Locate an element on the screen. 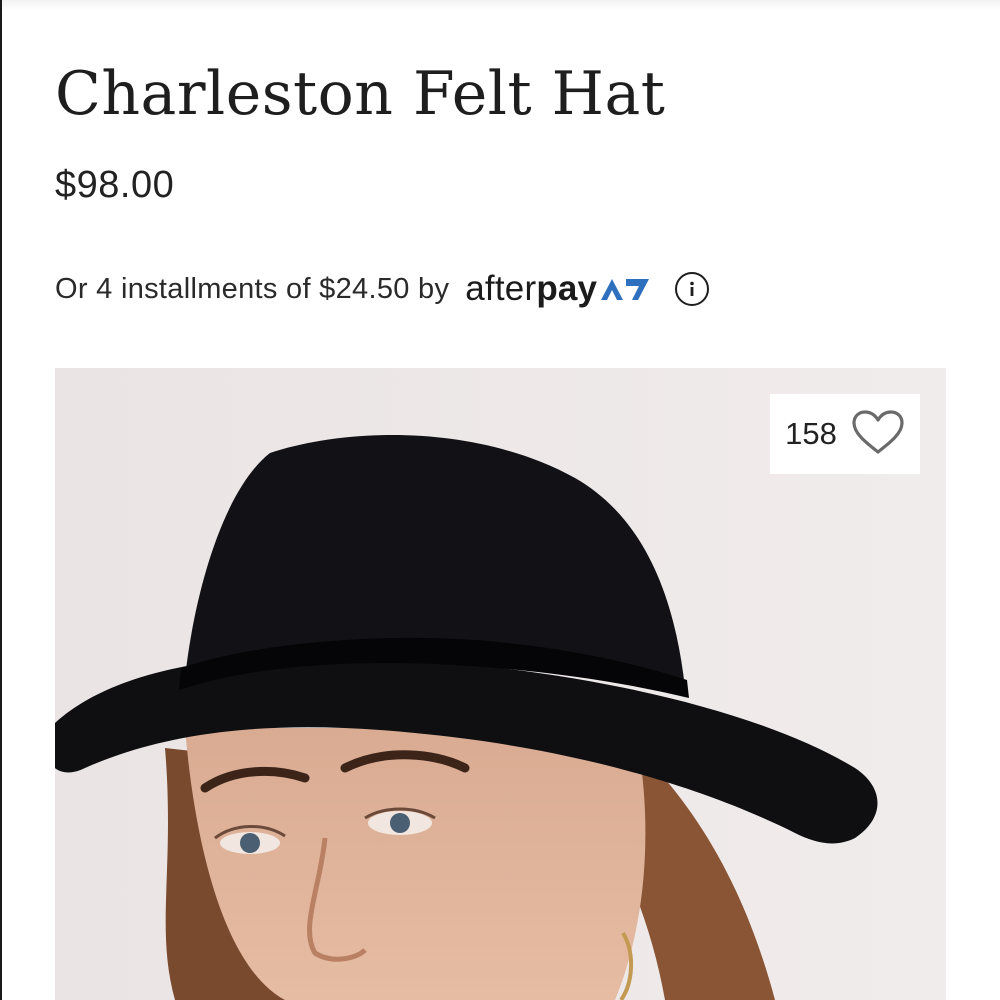  afterpay-logo-pay: pay is located at coordinates (567, 288).